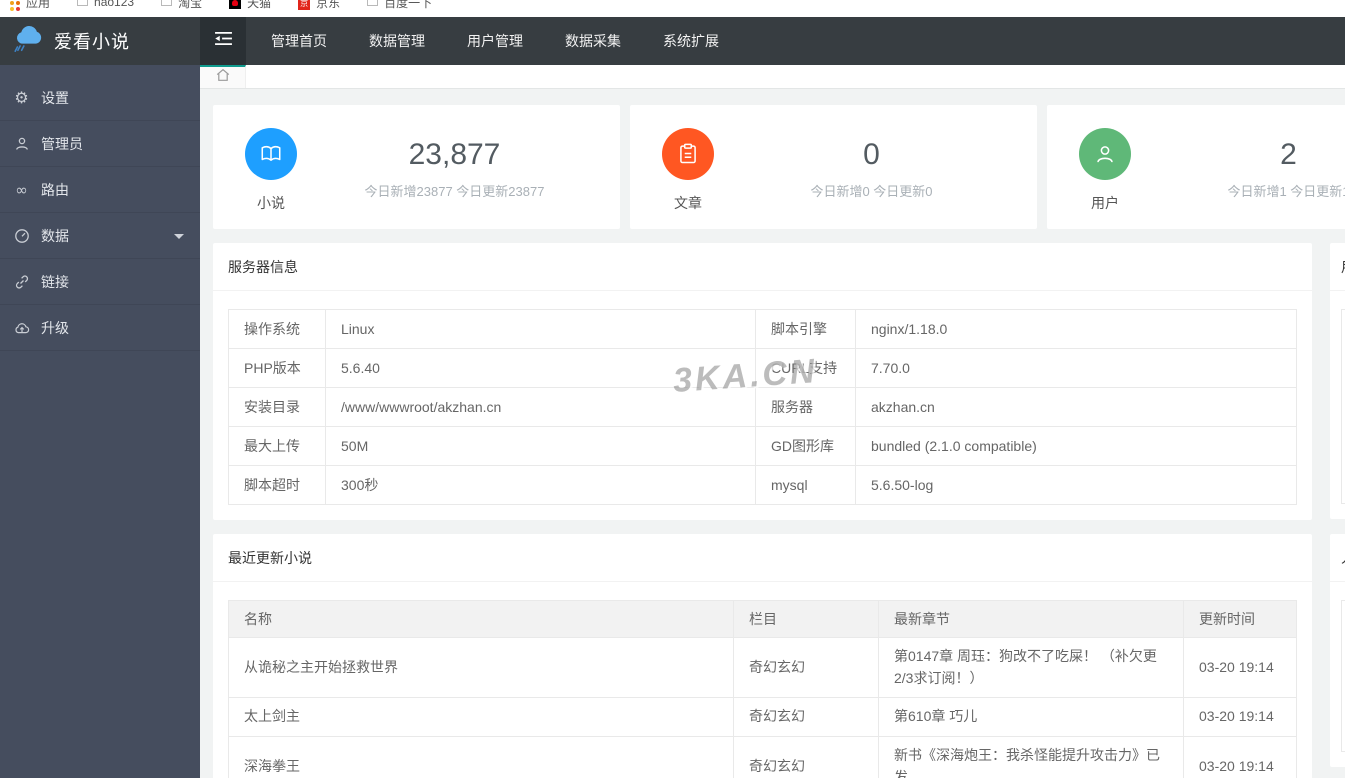 This screenshot has width=1345, height=778. What do you see at coordinates (1076, 407) in the screenshot?
I see `info-value: akzhan.cn` at bounding box center [1076, 407].